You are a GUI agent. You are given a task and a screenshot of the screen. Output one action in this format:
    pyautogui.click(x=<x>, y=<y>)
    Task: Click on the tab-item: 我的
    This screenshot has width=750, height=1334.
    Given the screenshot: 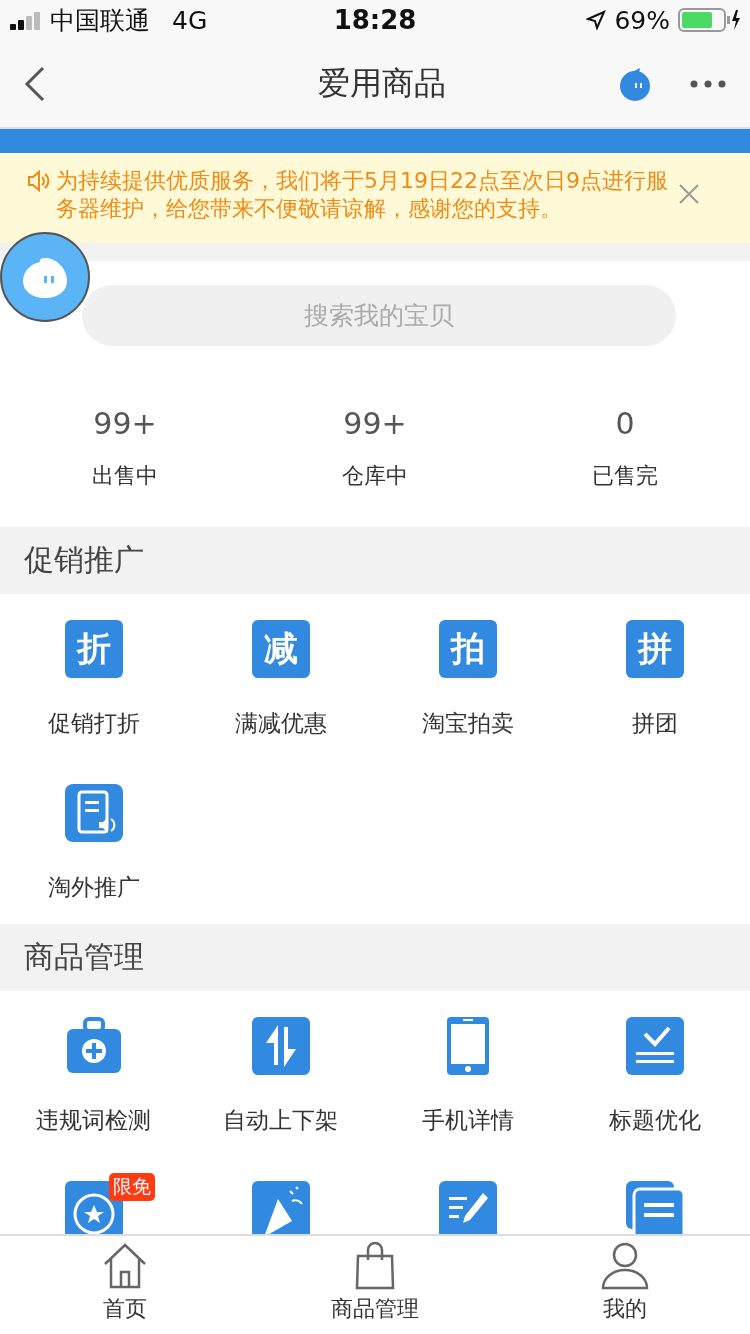 What is the action you would take?
    pyautogui.click(x=625, y=1285)
    